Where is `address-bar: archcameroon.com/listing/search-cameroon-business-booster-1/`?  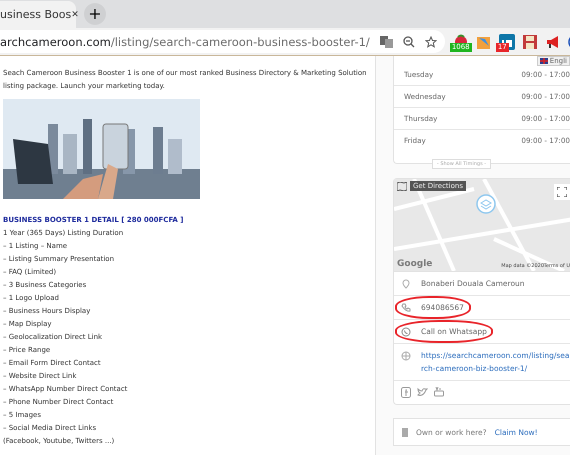 address-bar: archcameroon.com/listing/search-cameroon-business-booster-1/ is located at coordinates (222, 41).